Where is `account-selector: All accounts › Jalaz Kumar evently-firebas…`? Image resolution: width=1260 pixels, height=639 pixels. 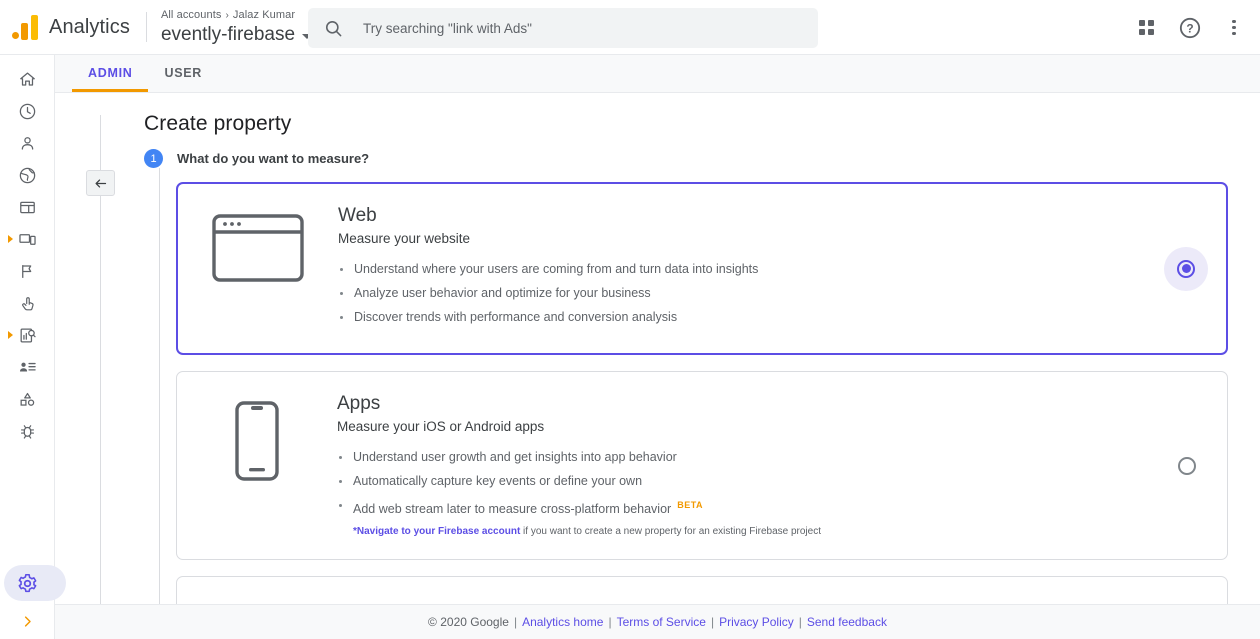 account-selector: All accounts › Jalaz Kumar evently-firebas… is located at coordinates (237, 27).